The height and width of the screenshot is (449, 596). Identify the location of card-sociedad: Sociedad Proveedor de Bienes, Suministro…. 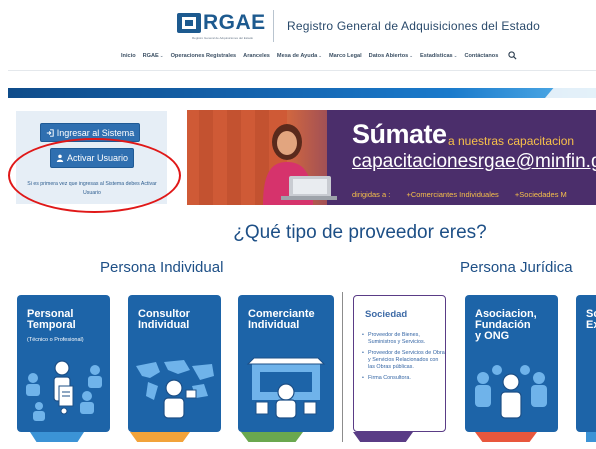
(399, 363).